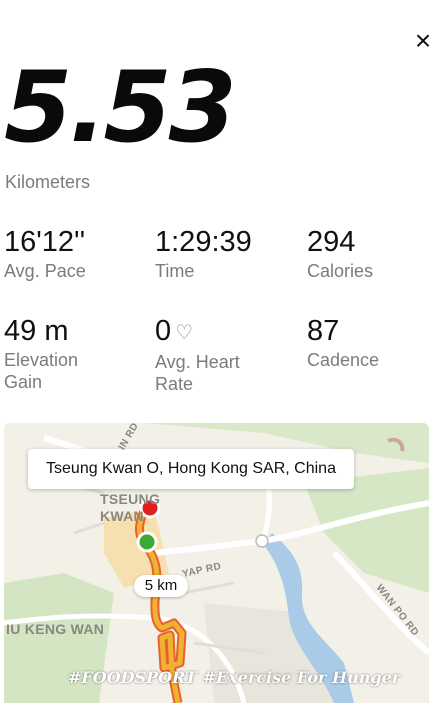  What do you see at coordinates (23, 382) in the screenshot?
I see `elevation-label-line2: Gain` at bounding box center [23, 382].